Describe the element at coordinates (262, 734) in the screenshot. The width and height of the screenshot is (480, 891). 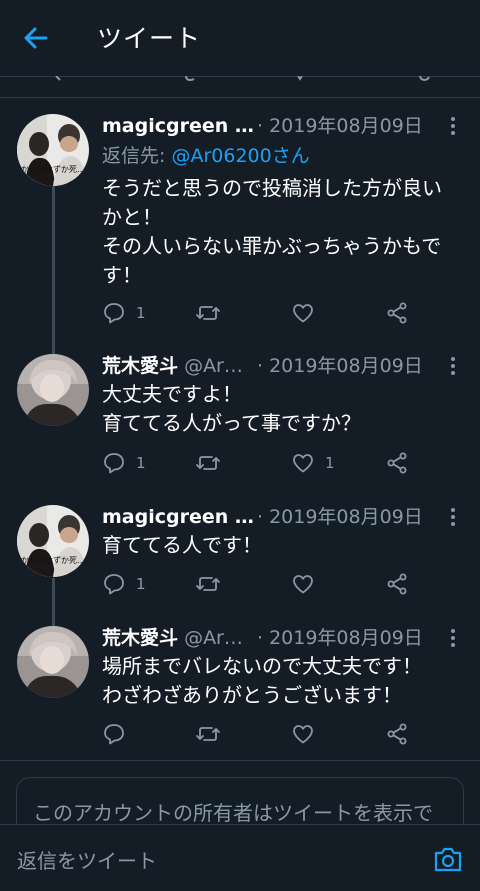
I see `tweet-actions` at that location.